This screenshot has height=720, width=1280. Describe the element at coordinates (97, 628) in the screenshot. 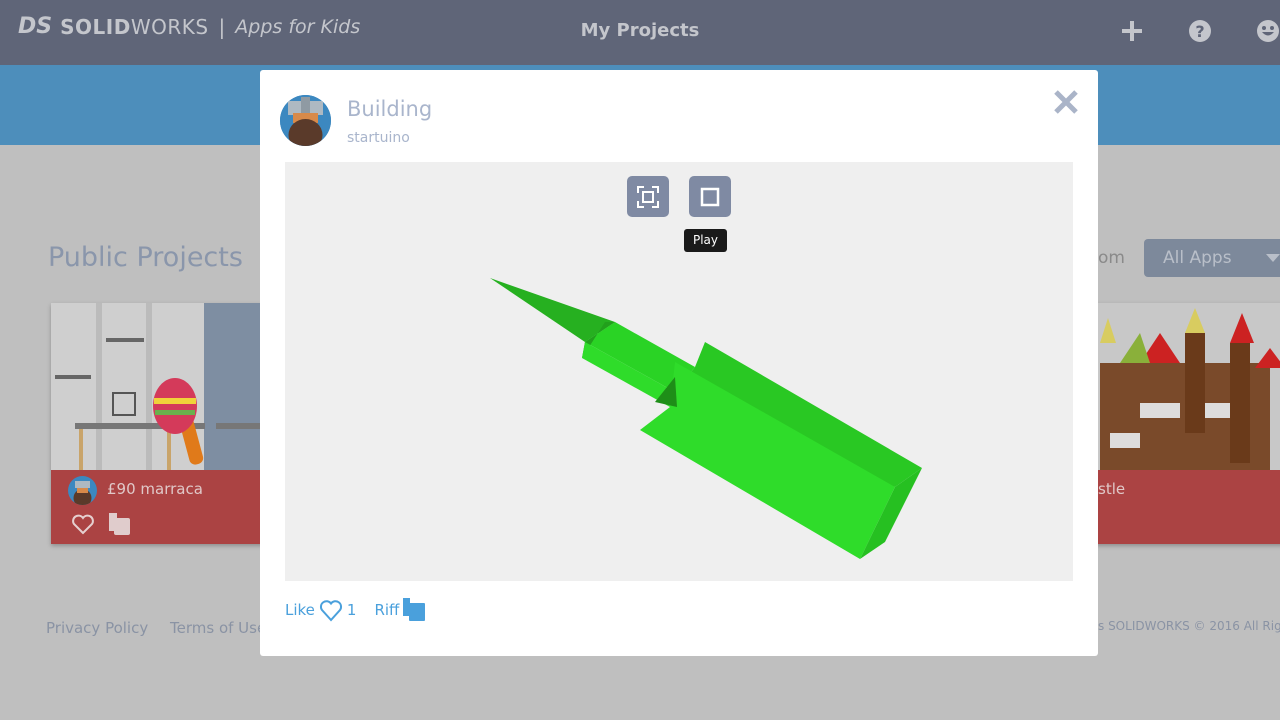

I see `privacy-policy-link: Privacy Policy` at that location.